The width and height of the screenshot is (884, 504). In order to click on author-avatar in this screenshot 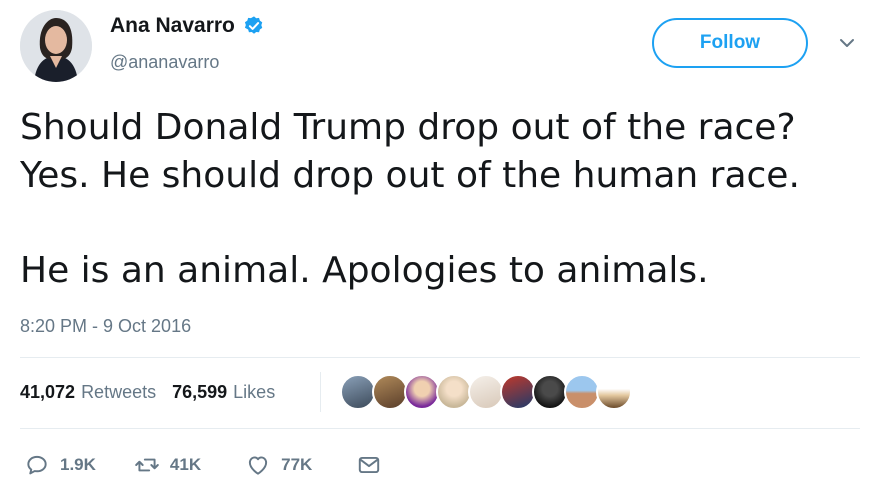, I will do `click(56, 46)`.